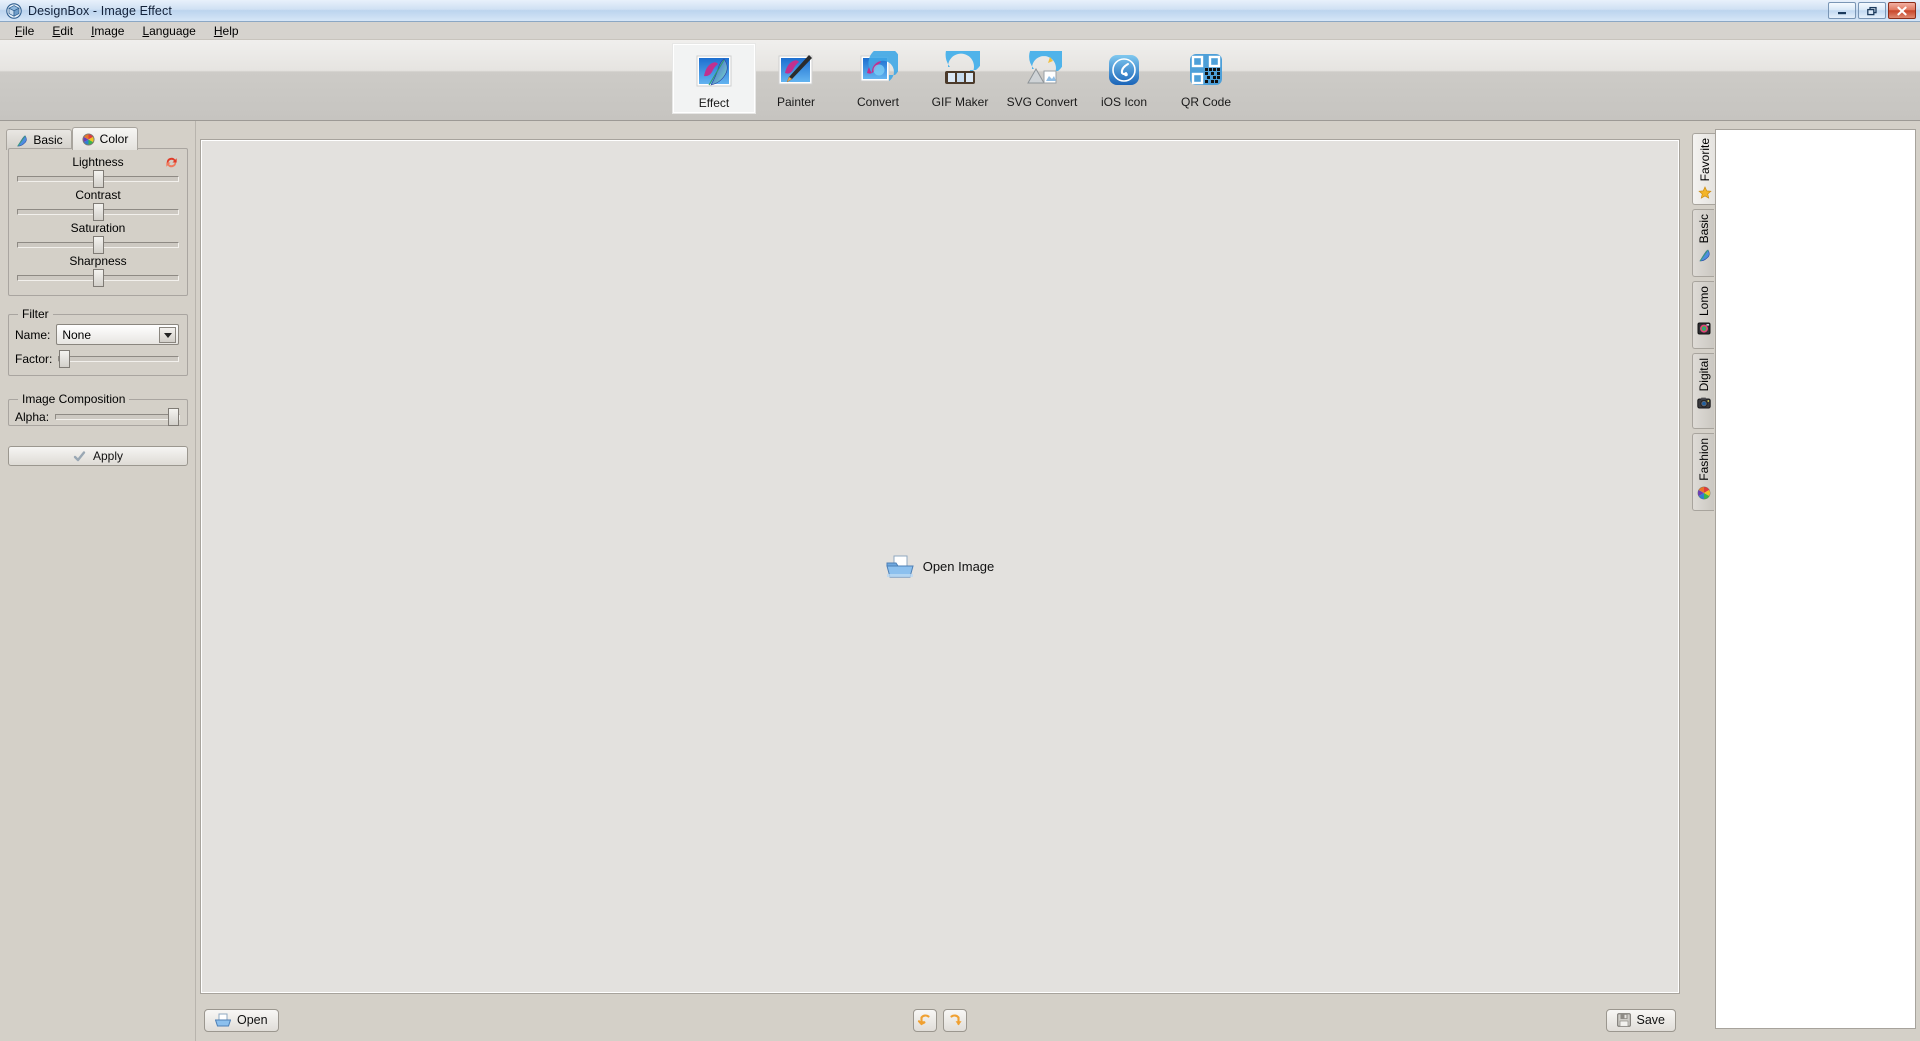 Image resolution: width=1920 pixels, height=1041 pixels. What do you see at coordinates (1703, 459) in the screenshot?
I see `vtab-fashion-label: Fashion` at bounding box center [1703, 459].